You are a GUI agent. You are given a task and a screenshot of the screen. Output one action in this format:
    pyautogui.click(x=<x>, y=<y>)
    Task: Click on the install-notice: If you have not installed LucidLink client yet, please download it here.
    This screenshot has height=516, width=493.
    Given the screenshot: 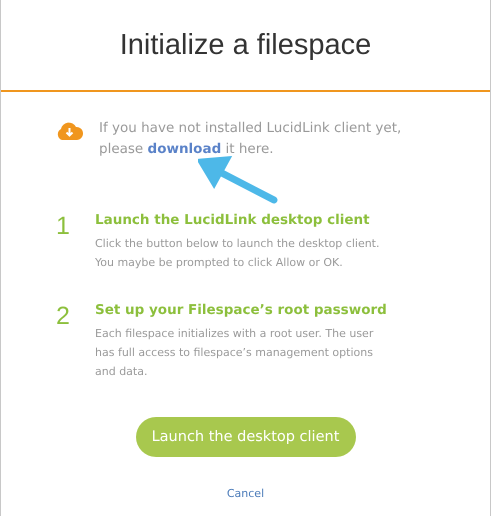 What is the action you would take?
    pyautogui.click(x=250, y=139)
    